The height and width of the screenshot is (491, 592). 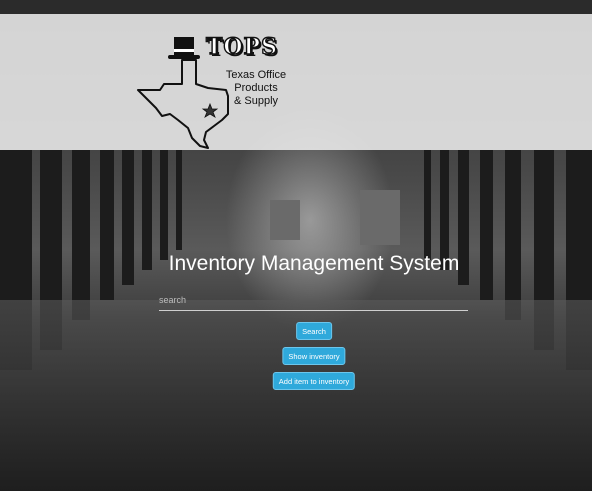 I want to click on star-icon, so click(x=210, y=110).